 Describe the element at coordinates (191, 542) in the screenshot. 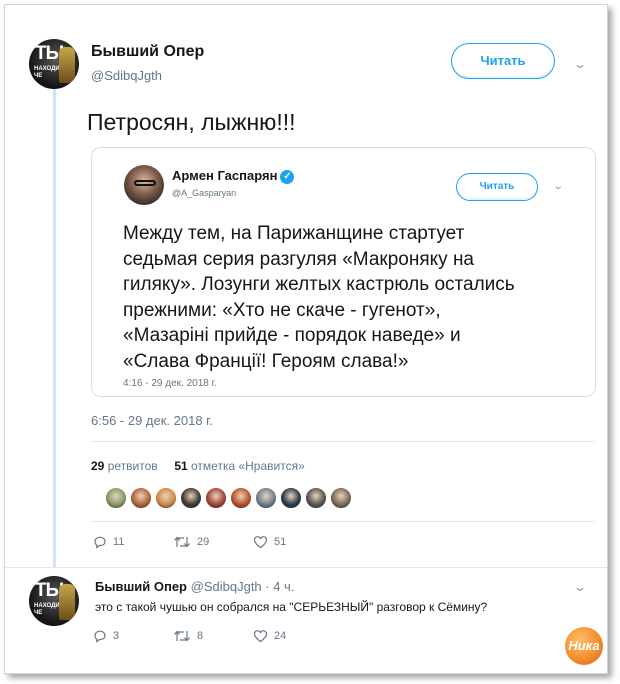

I see `retweet-action: 29` at that location.